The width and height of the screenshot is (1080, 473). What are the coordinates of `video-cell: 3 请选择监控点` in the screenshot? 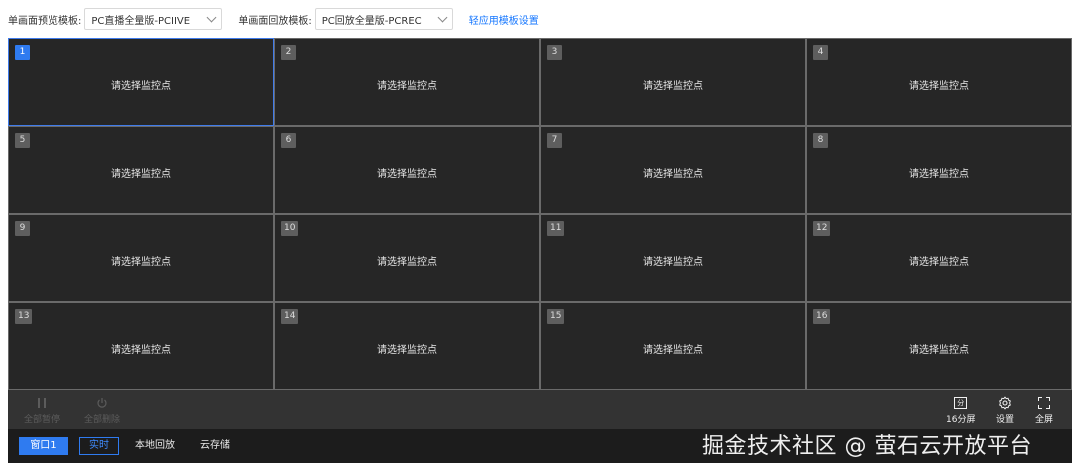 It's located at (673, 82).